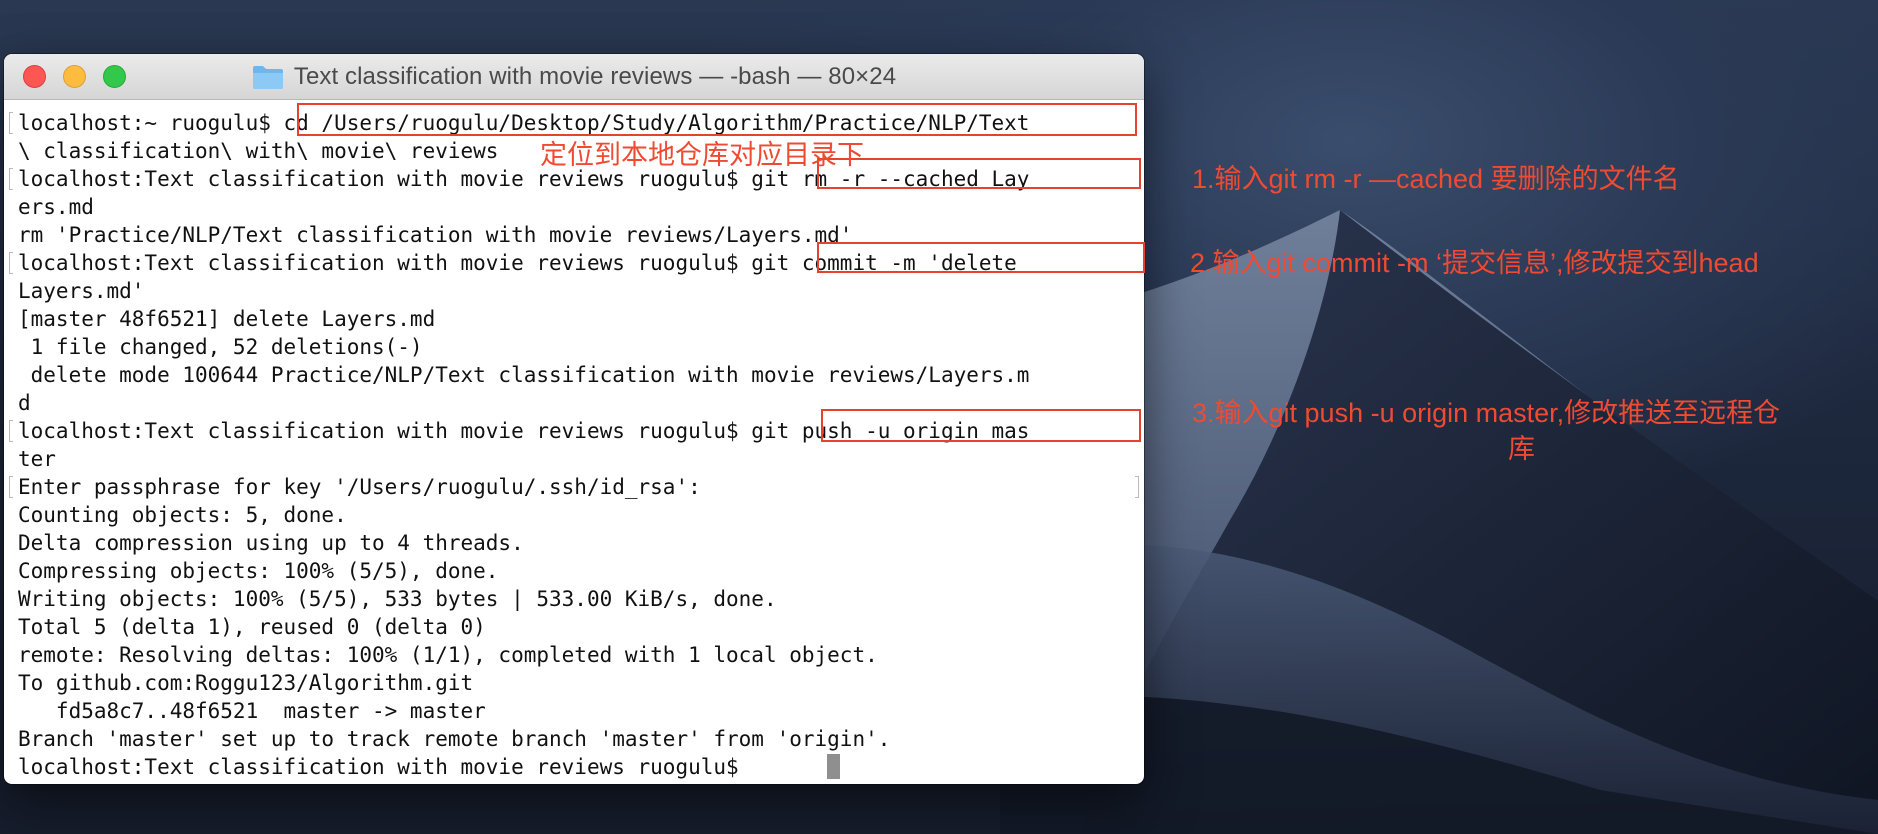 This screenshot has width=1878, height=834. What do you see at coordinates (1521, 449) in the screenshot?
I see `annotation-step-3-line-2: 库` at bounding box center [1521, 449].